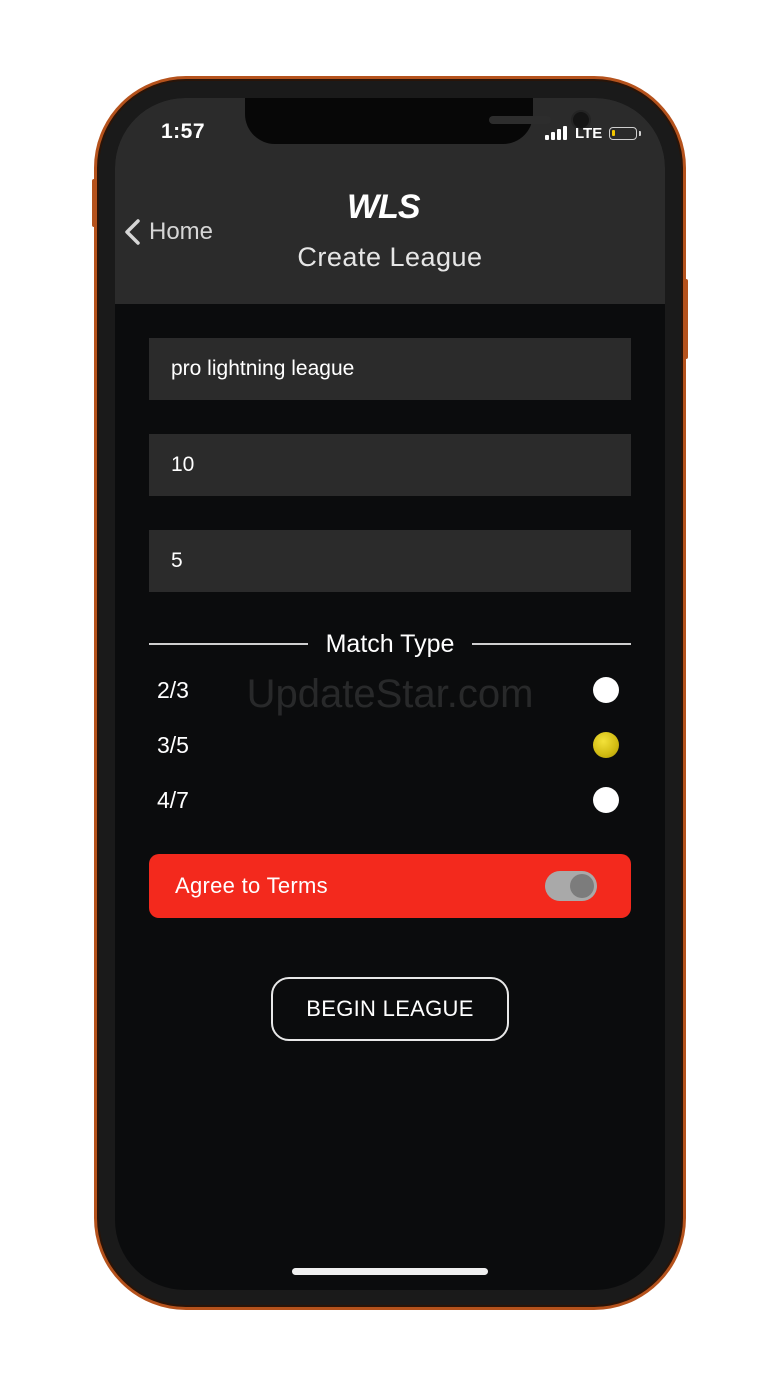 This screenshot has width=780, height=1387. I want to click on match-type-header: Match Type, so click(390, 644).